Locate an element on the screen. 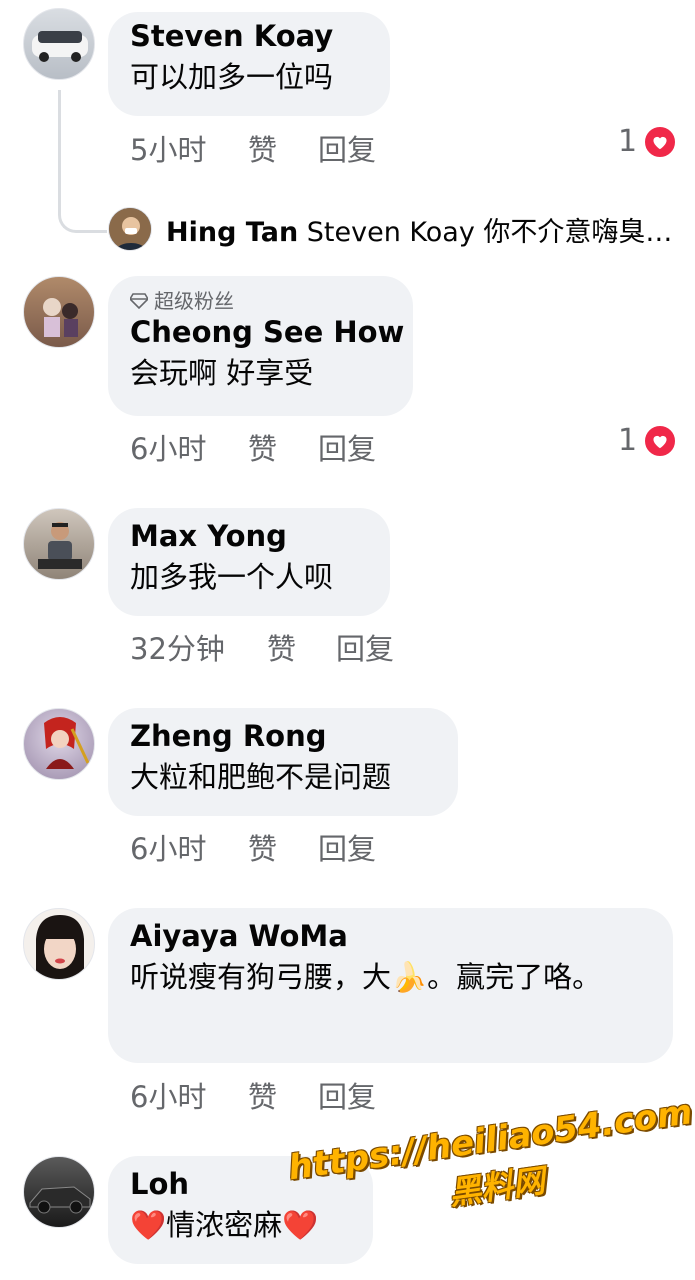  avatar-hing-tan is located at coordinates (130, 229).